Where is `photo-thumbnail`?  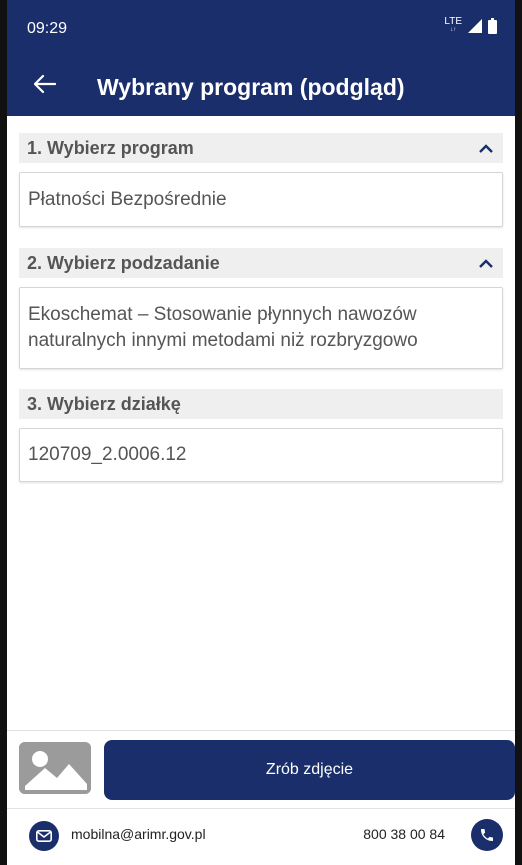 photo-thumbnail is located at coordinates (55, 768).